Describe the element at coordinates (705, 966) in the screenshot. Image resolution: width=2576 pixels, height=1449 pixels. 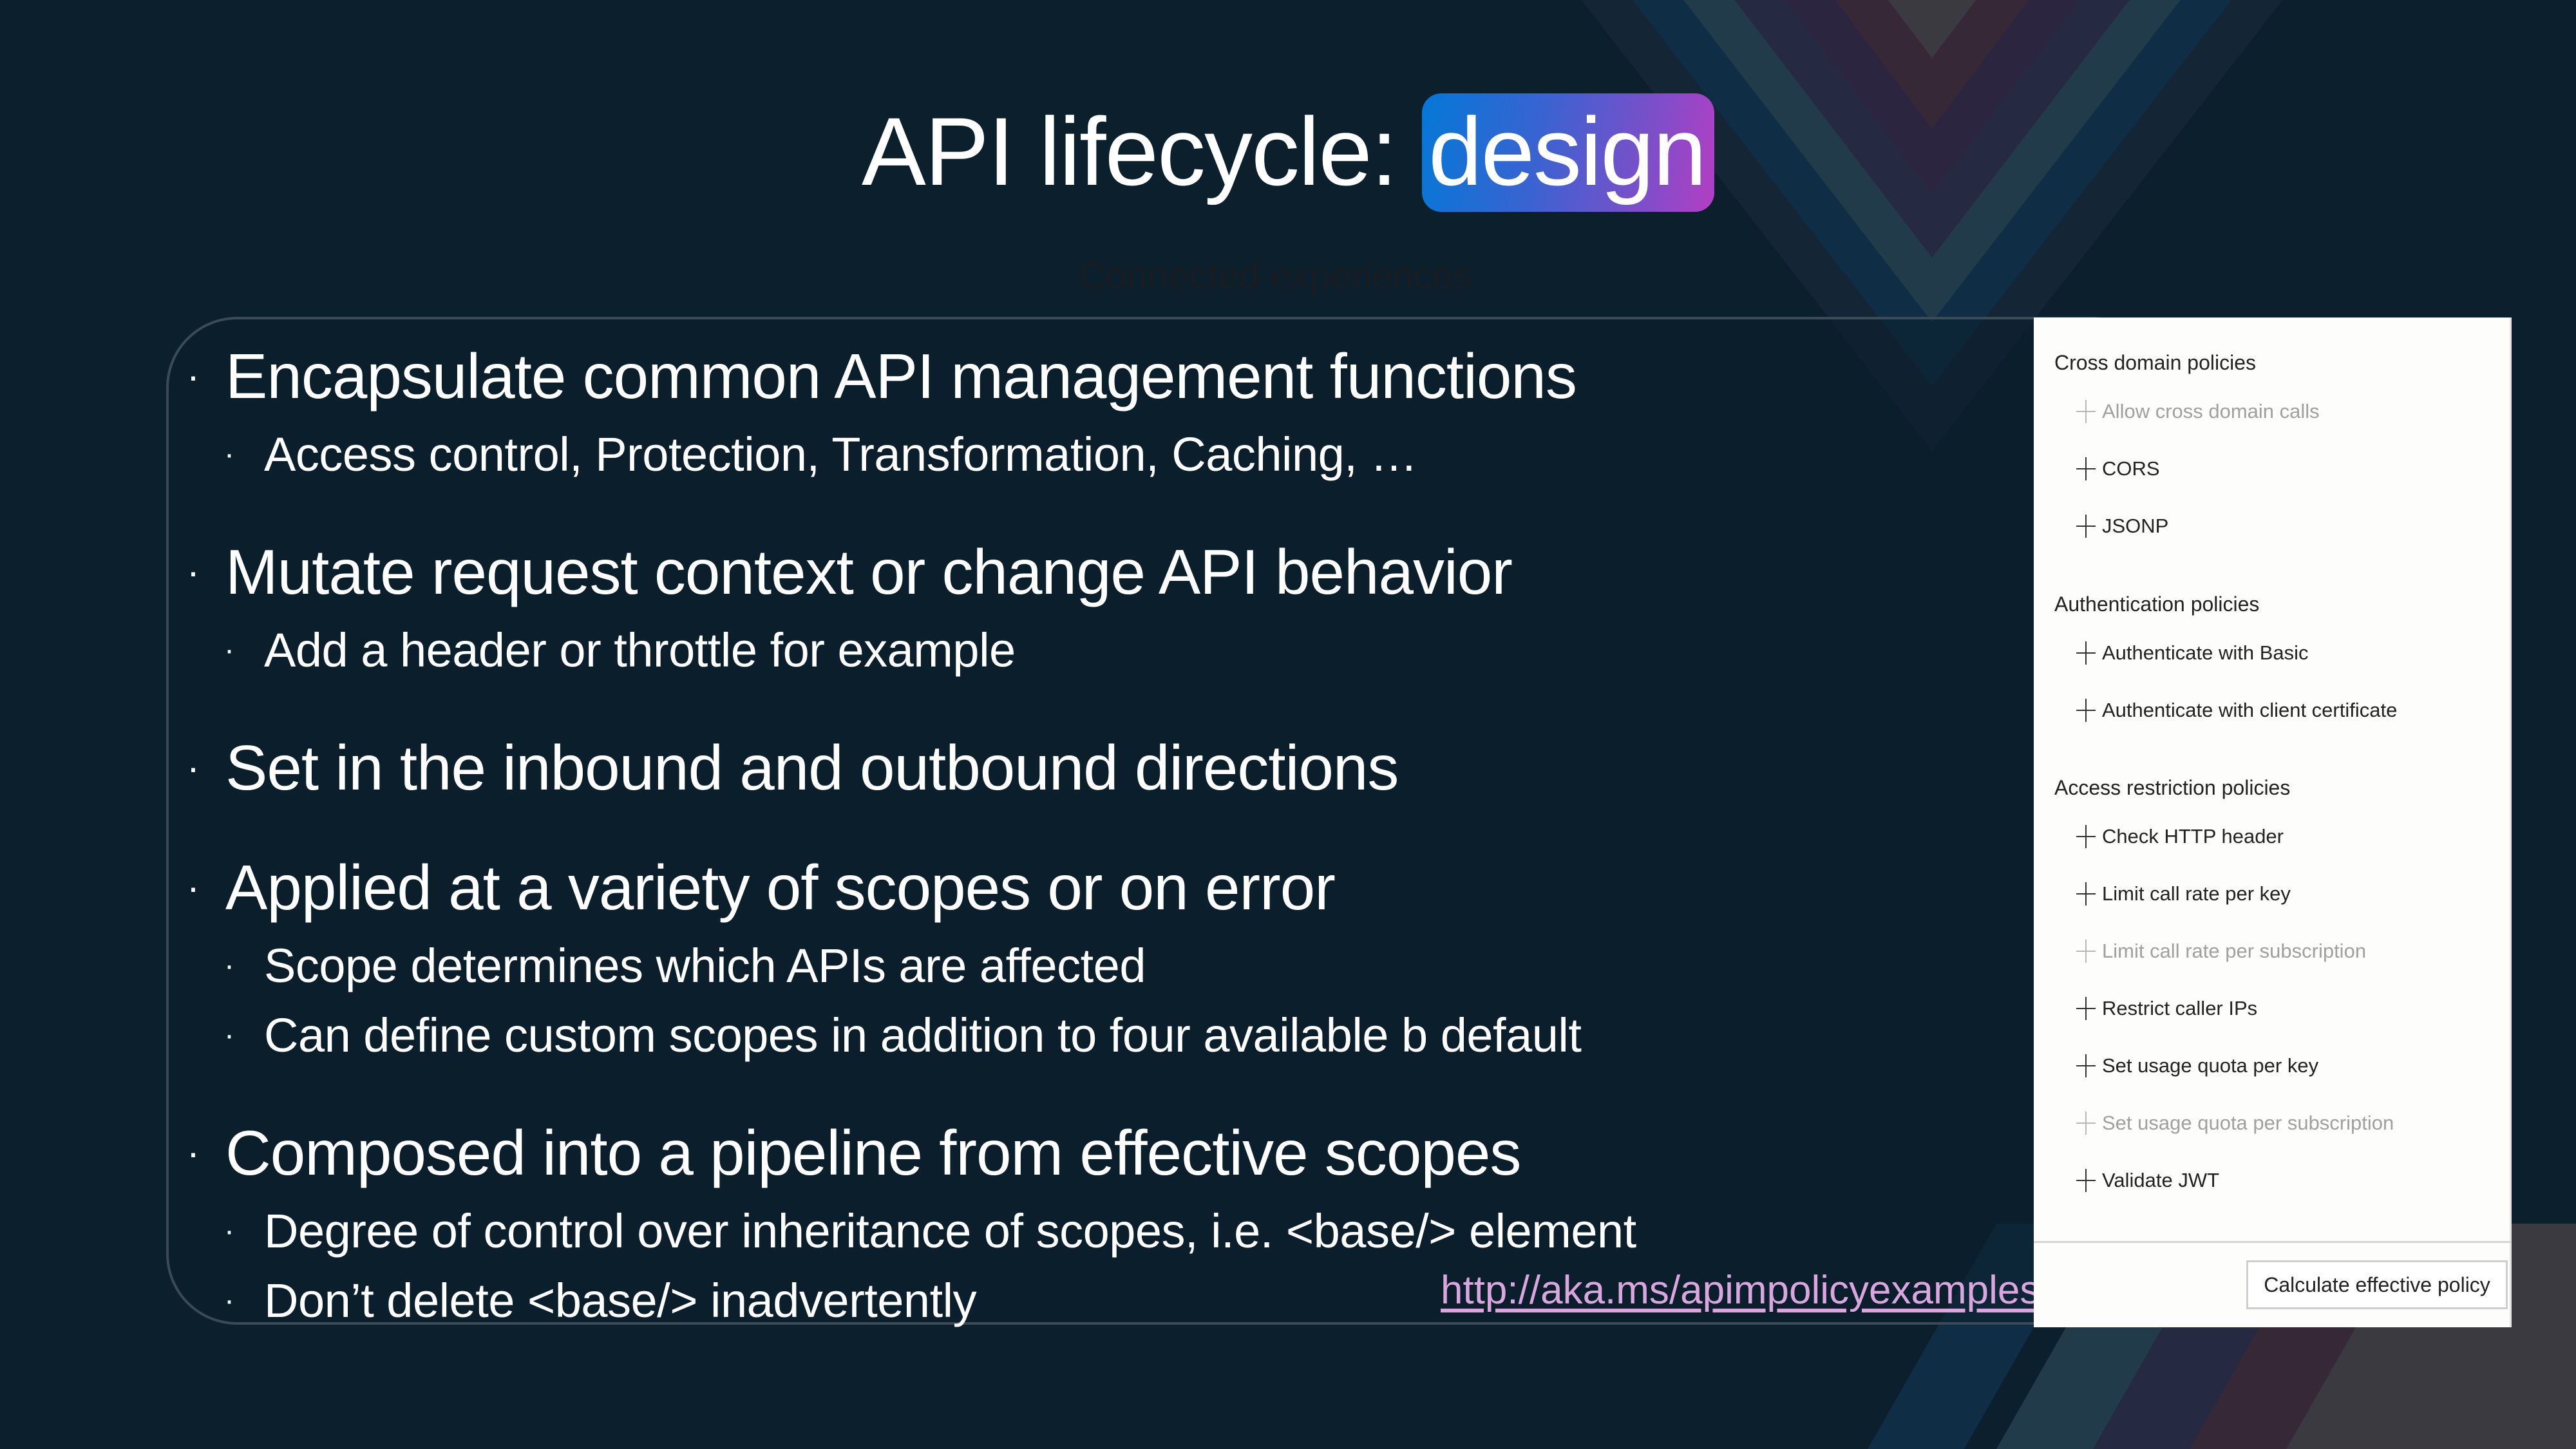
I see `sub-bullet-text: Scope determines which APIs are affected` at that location.